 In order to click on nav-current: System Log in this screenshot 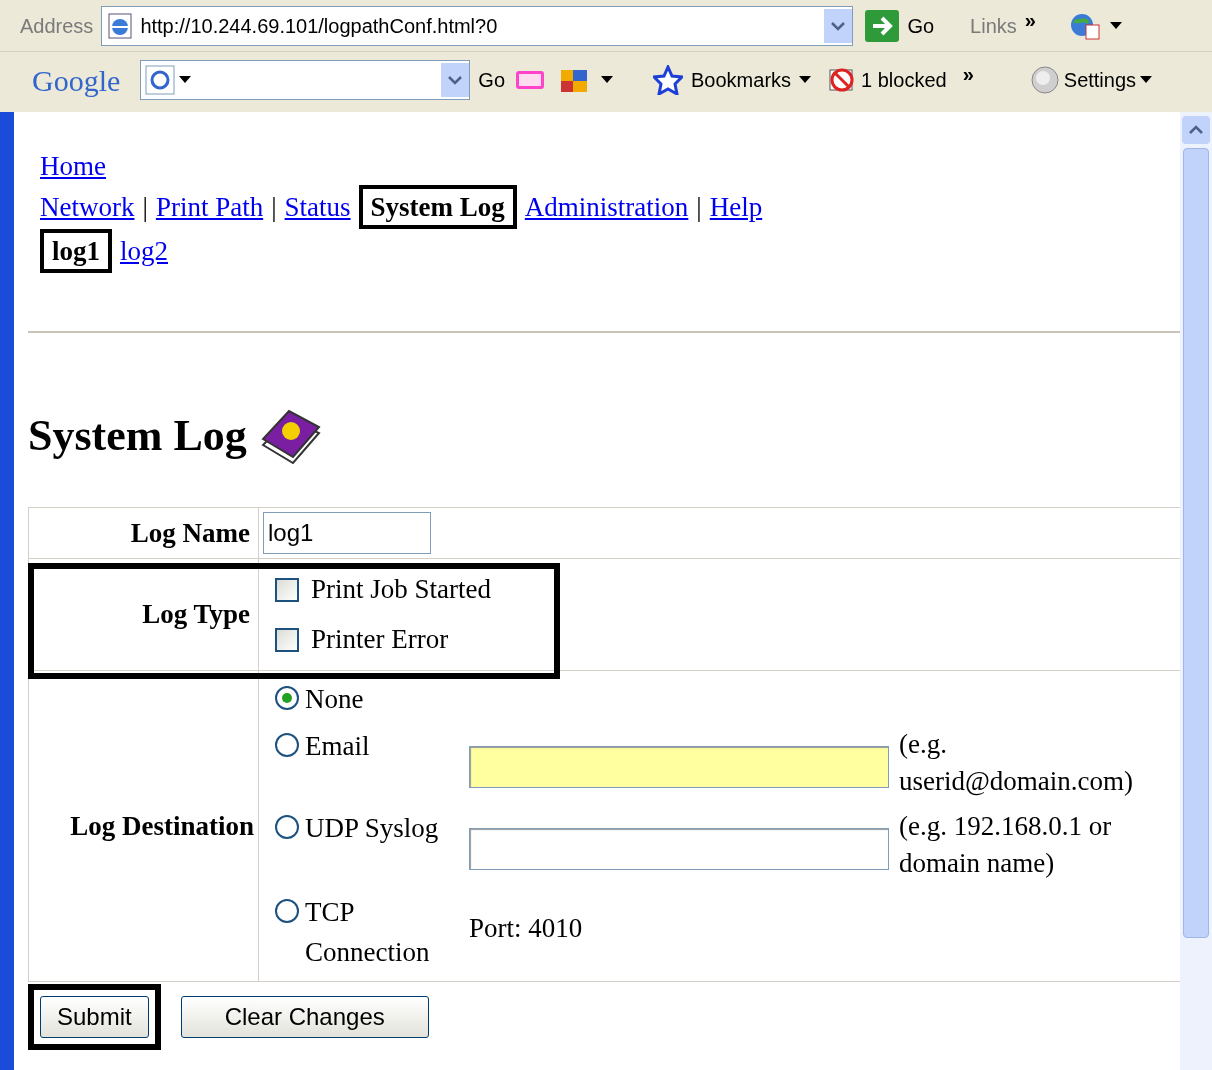, I will do `click(437, 207)`.